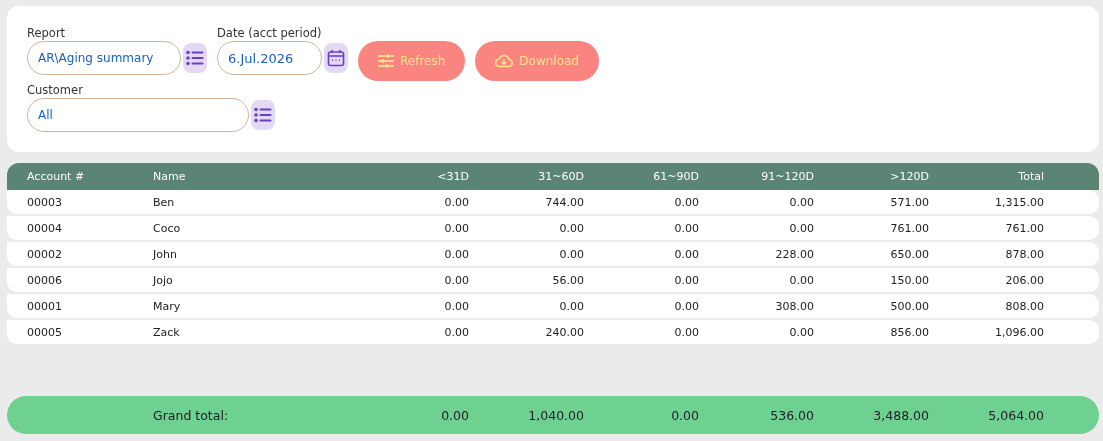  What do you see at coordinates (45, 306) in the screenshot?
I see `table-cell-text: 00001` at bounding box center [45, 306].